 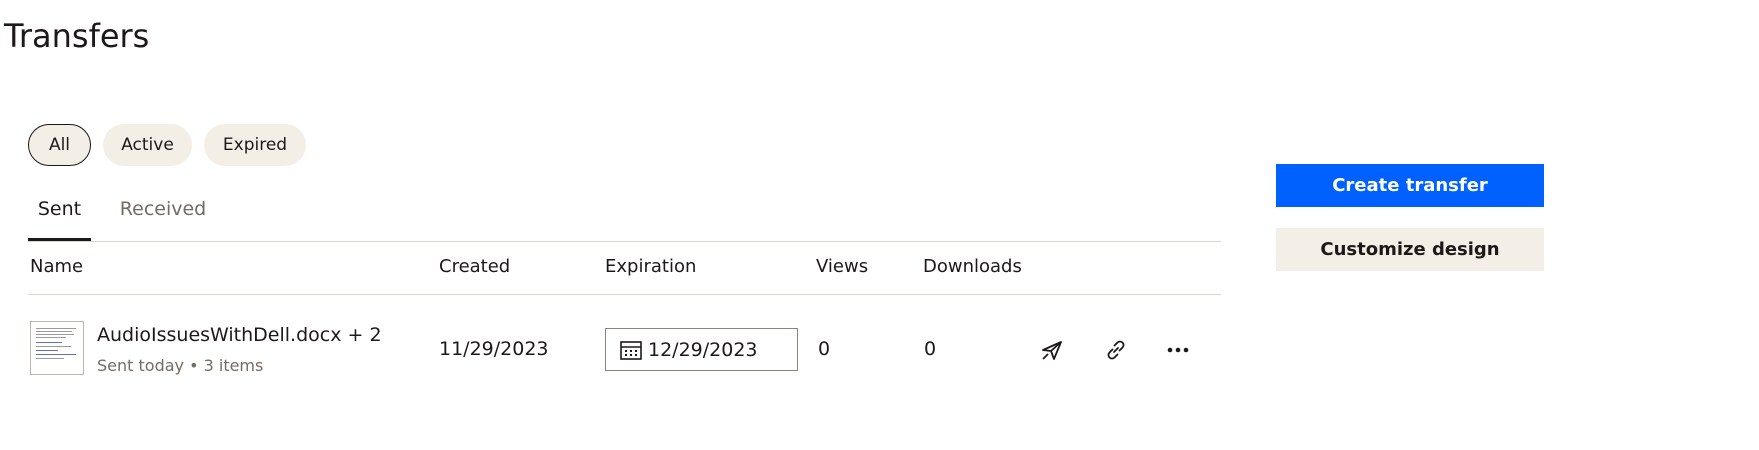 What do you see at coordinates (842, 266) in the screenshot?
I see `column-header-views: Views` at bounding box center [842, 266].